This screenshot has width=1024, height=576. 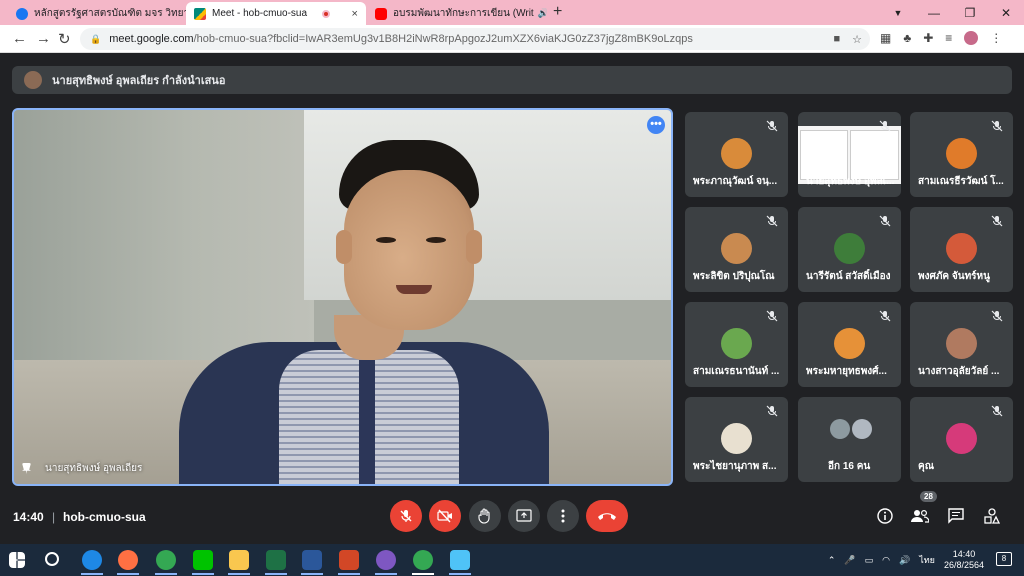 What do you see at coordinates (869, 560) in the screenshot?
I see `network-tray-icon: ▭` at bounding box center [869, 560].